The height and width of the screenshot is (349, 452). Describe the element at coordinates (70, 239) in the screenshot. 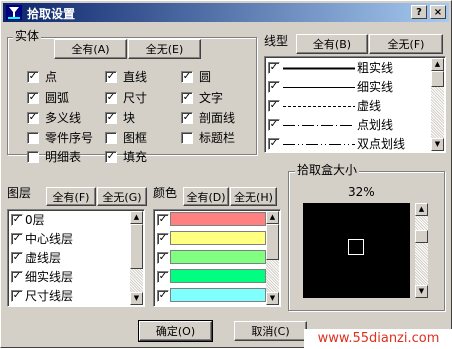

I see `layer-row: ✓ 中心线层` at that location.